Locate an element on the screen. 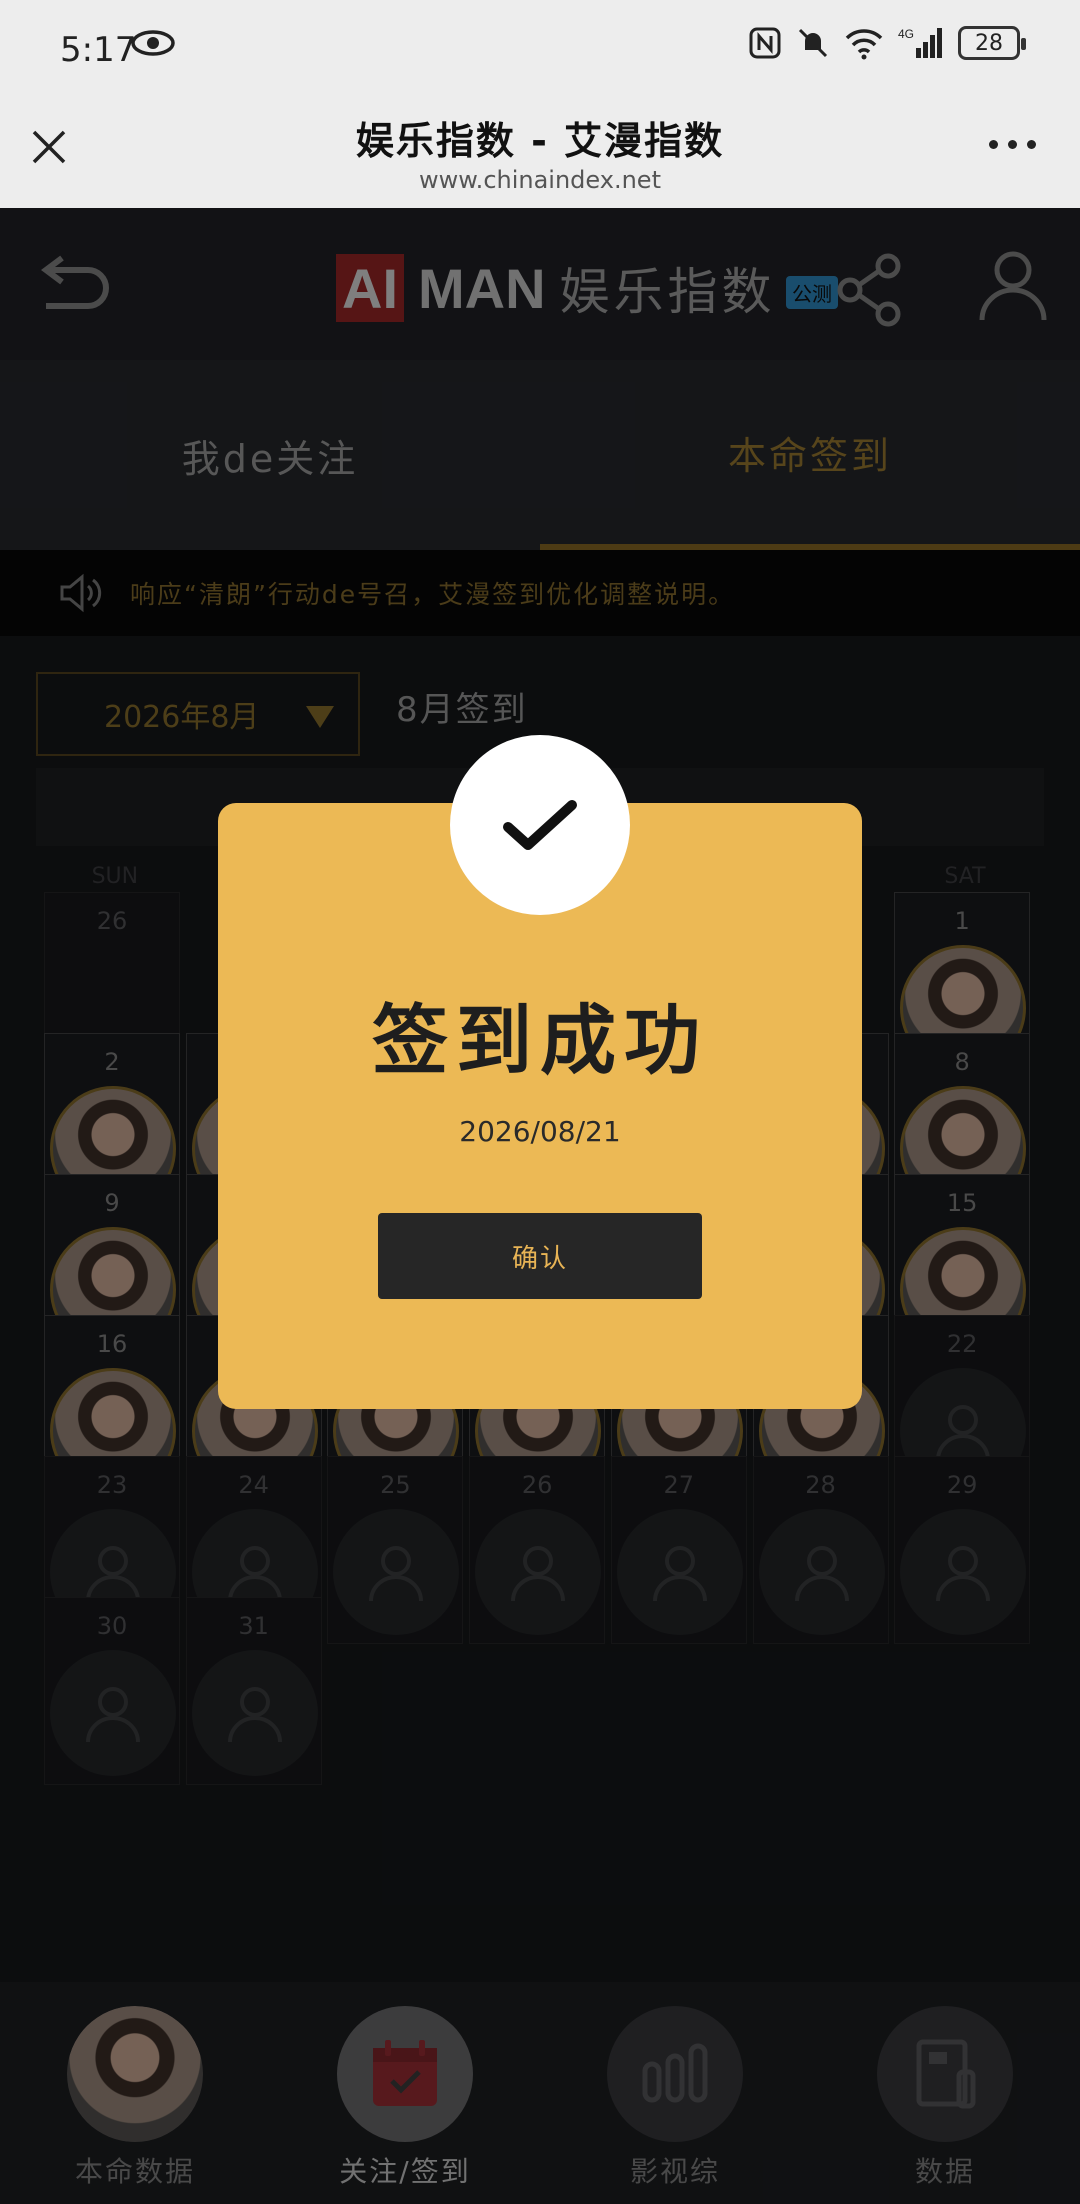 This screenshot has width=1080, height=2204. success-check-badge is located at coordinates (540, 825).